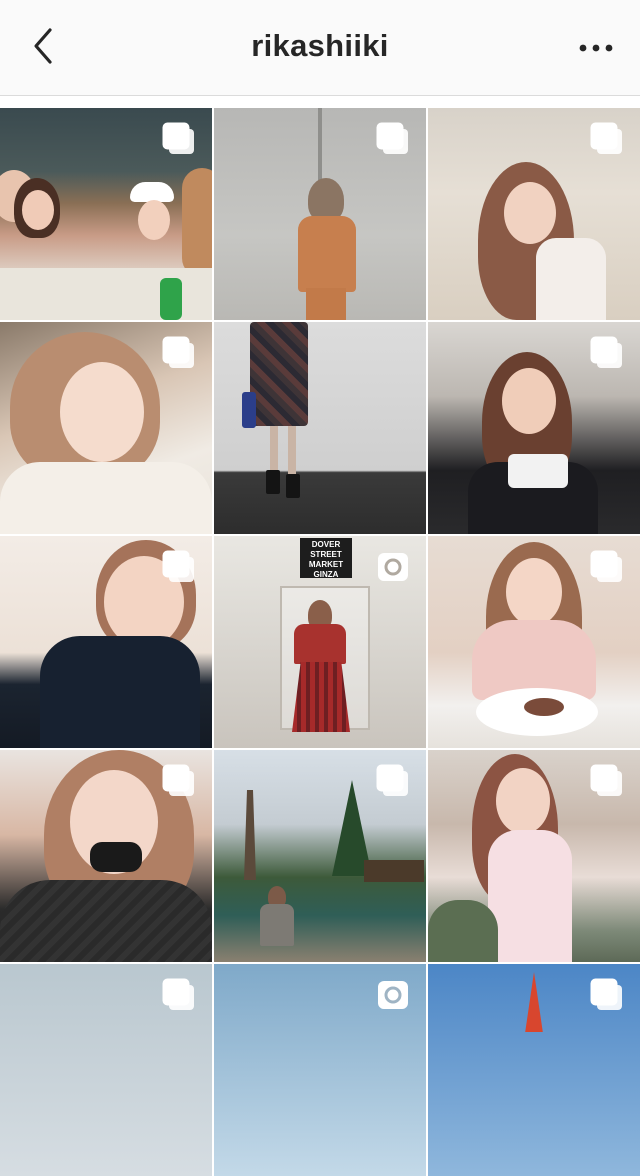  I want to click on orange-jacket, so click(327, 254).